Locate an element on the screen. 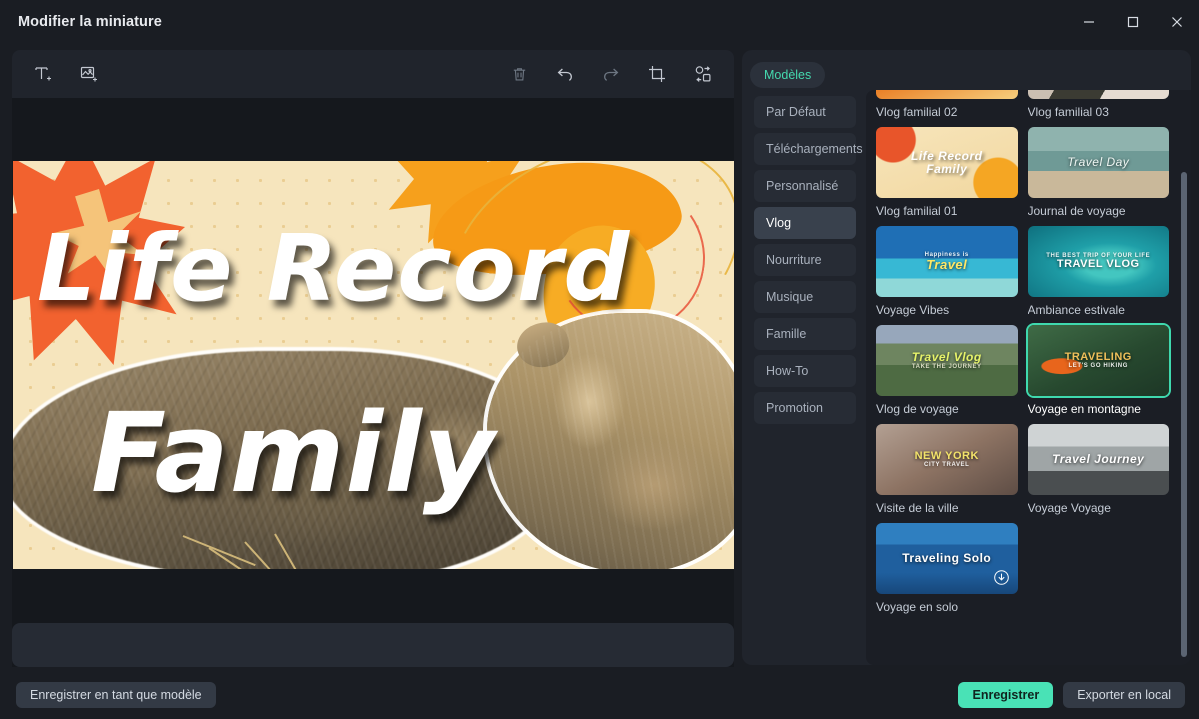 The height and width of the screenshot is (719, 1199). window-title: Modifier la miniature is located at coordinates (90, 22).